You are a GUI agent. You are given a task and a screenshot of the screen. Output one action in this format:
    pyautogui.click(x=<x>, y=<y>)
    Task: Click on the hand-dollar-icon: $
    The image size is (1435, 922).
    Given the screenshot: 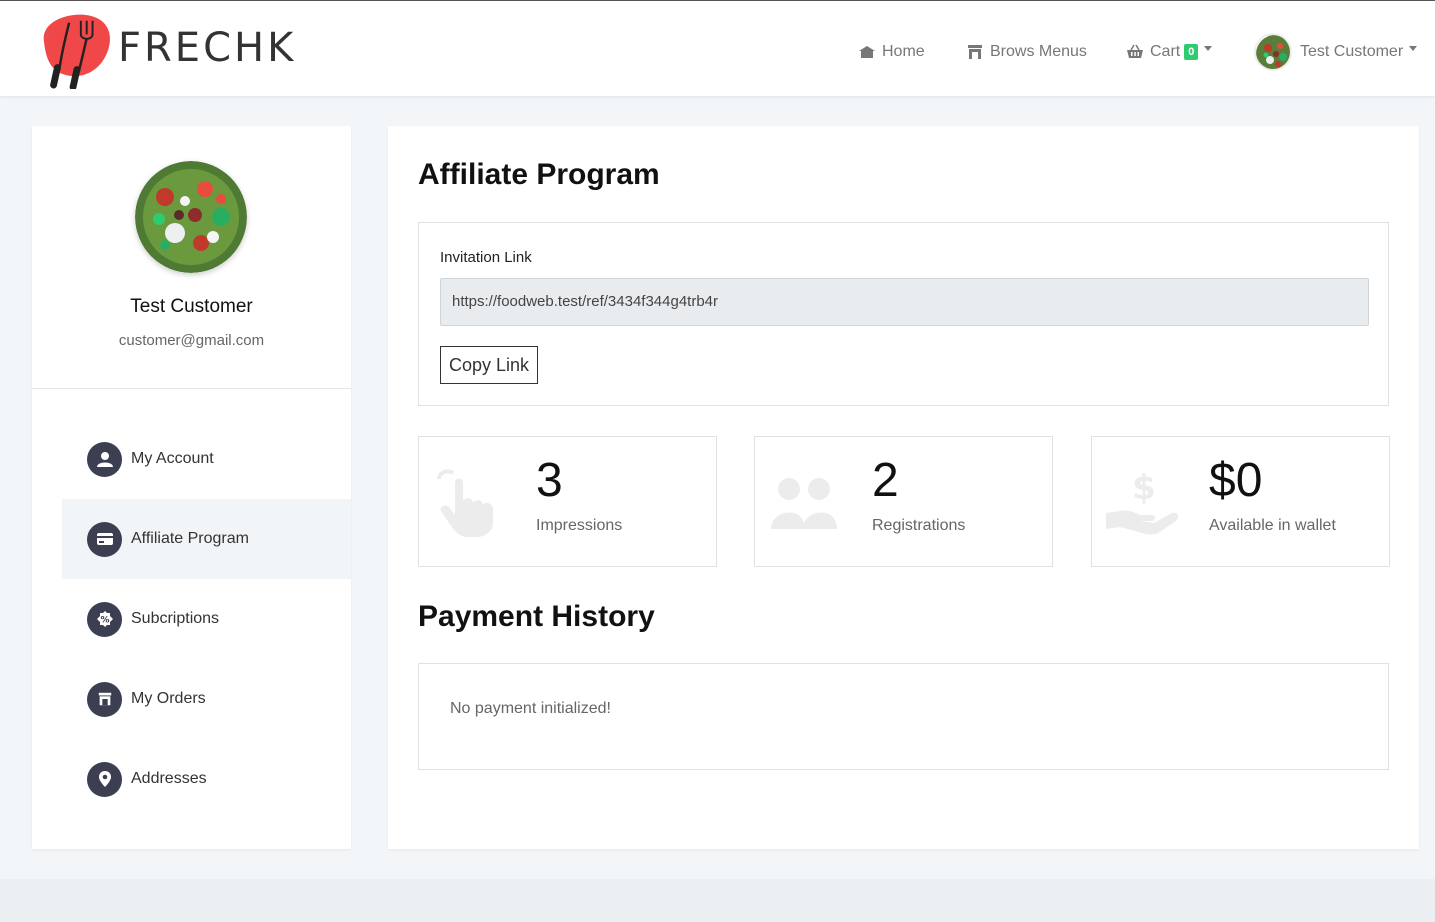 What is the action you would take?
    pyautogui.click(x=1142, y=501)
    